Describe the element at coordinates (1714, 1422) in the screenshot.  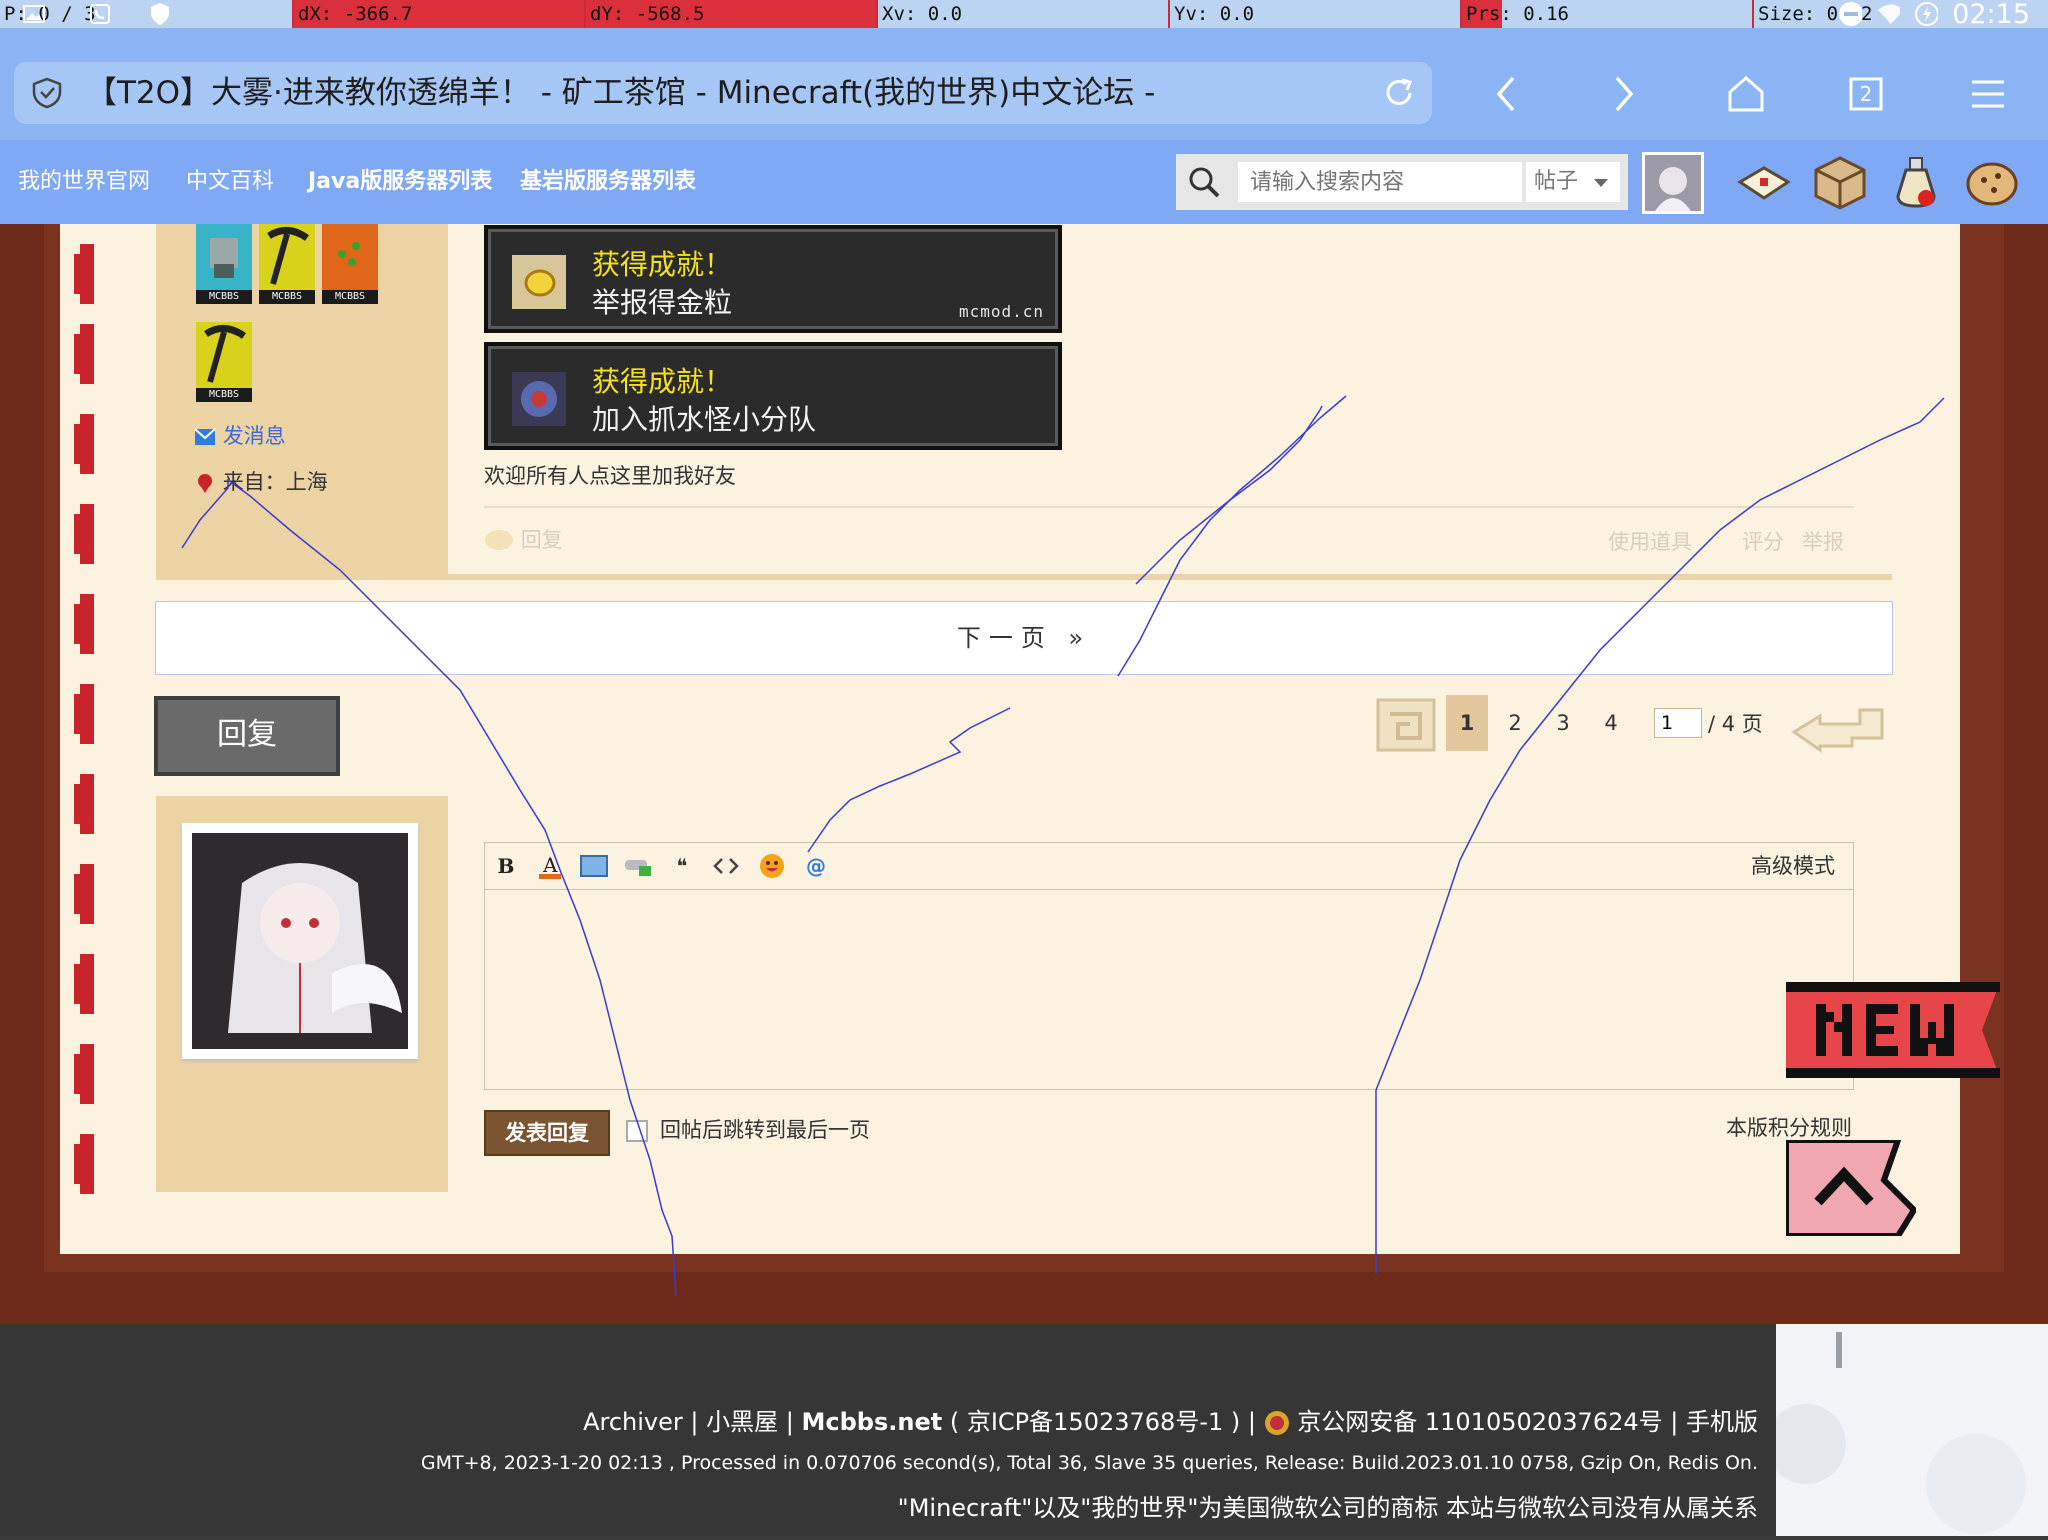
I see `mobile-version-link: | 手机版` at that location.